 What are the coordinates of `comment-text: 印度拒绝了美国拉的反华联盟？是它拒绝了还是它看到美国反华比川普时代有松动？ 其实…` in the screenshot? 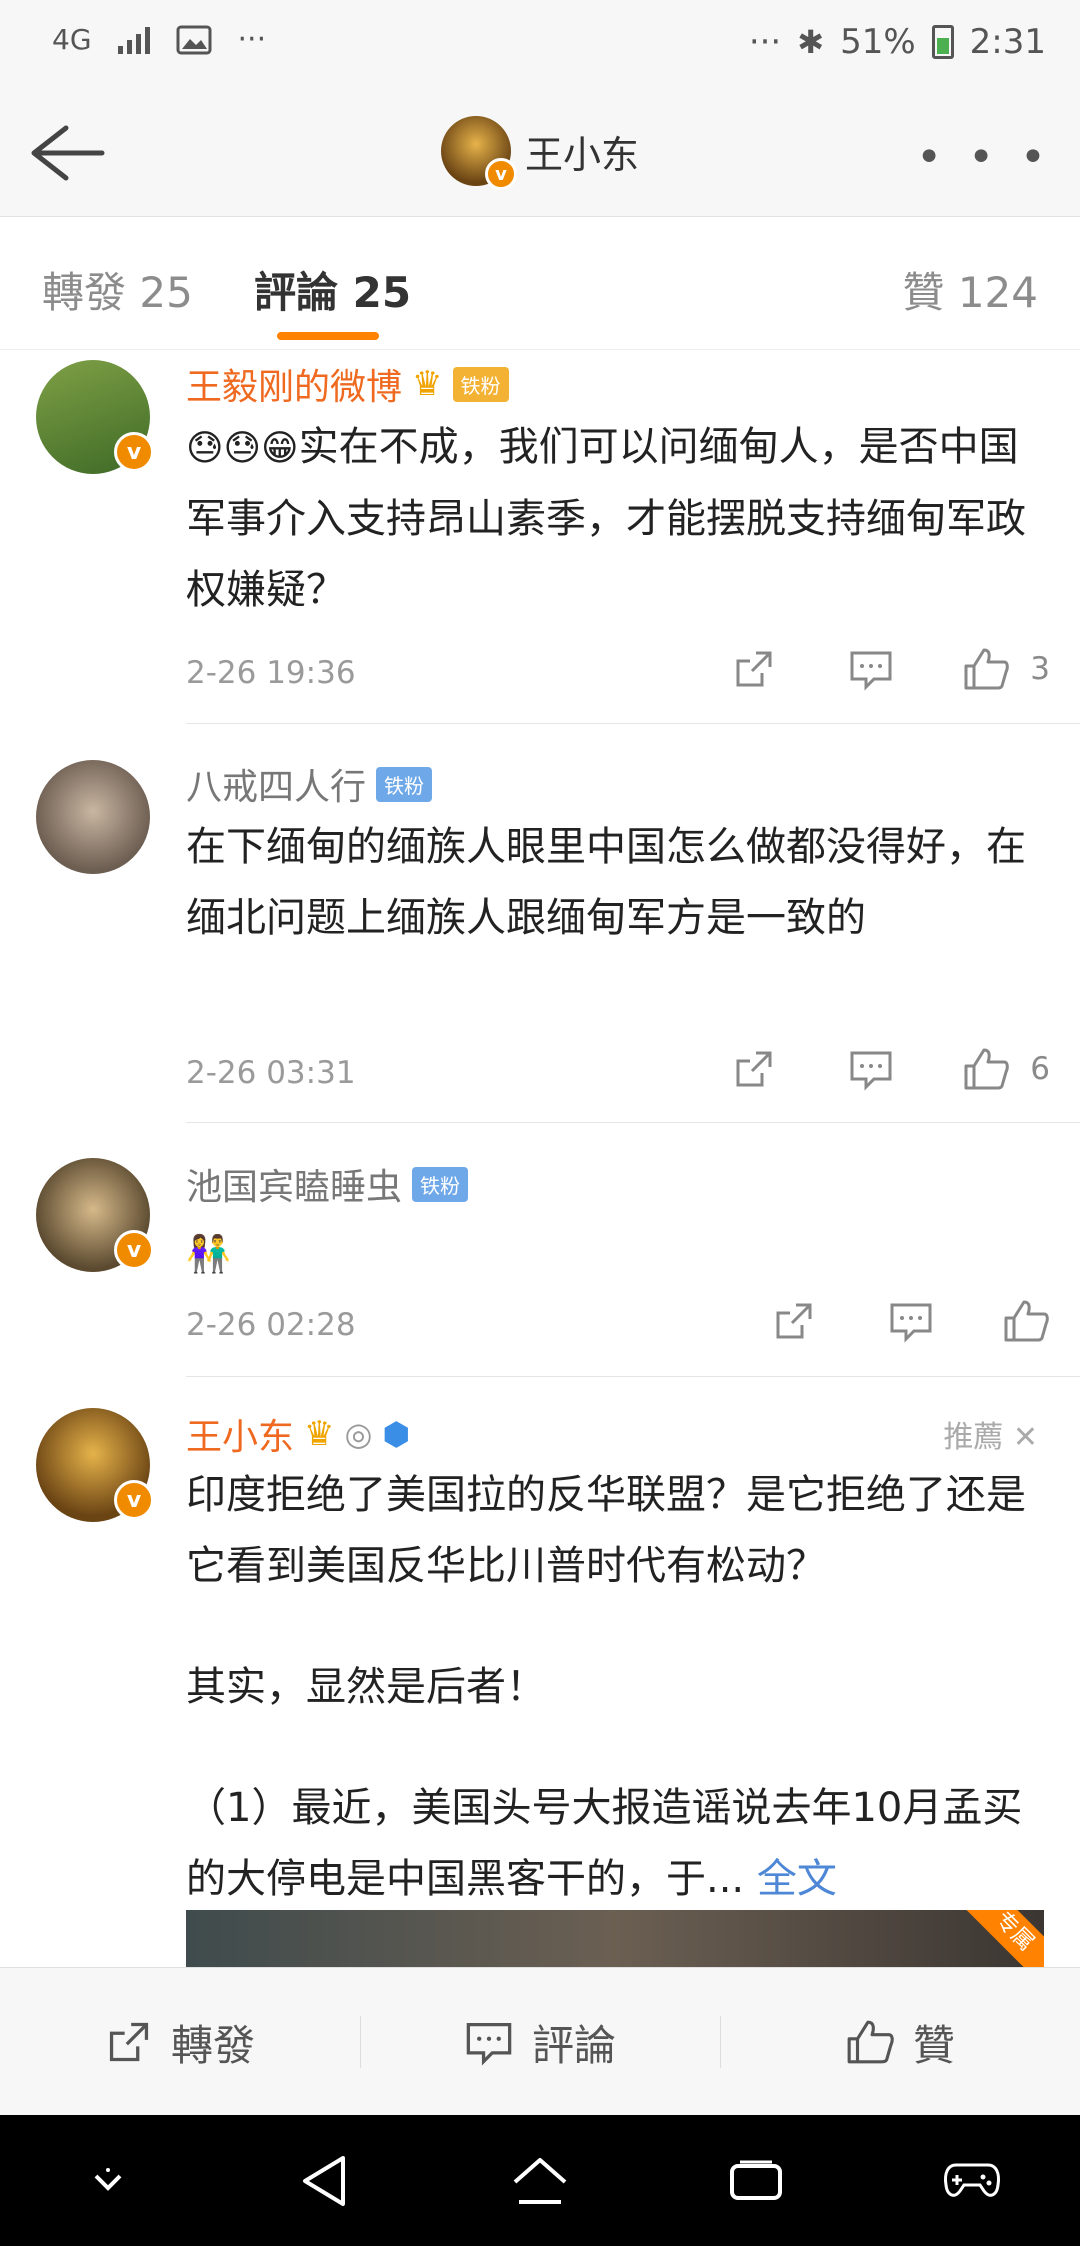 It's located at (606, 1687).